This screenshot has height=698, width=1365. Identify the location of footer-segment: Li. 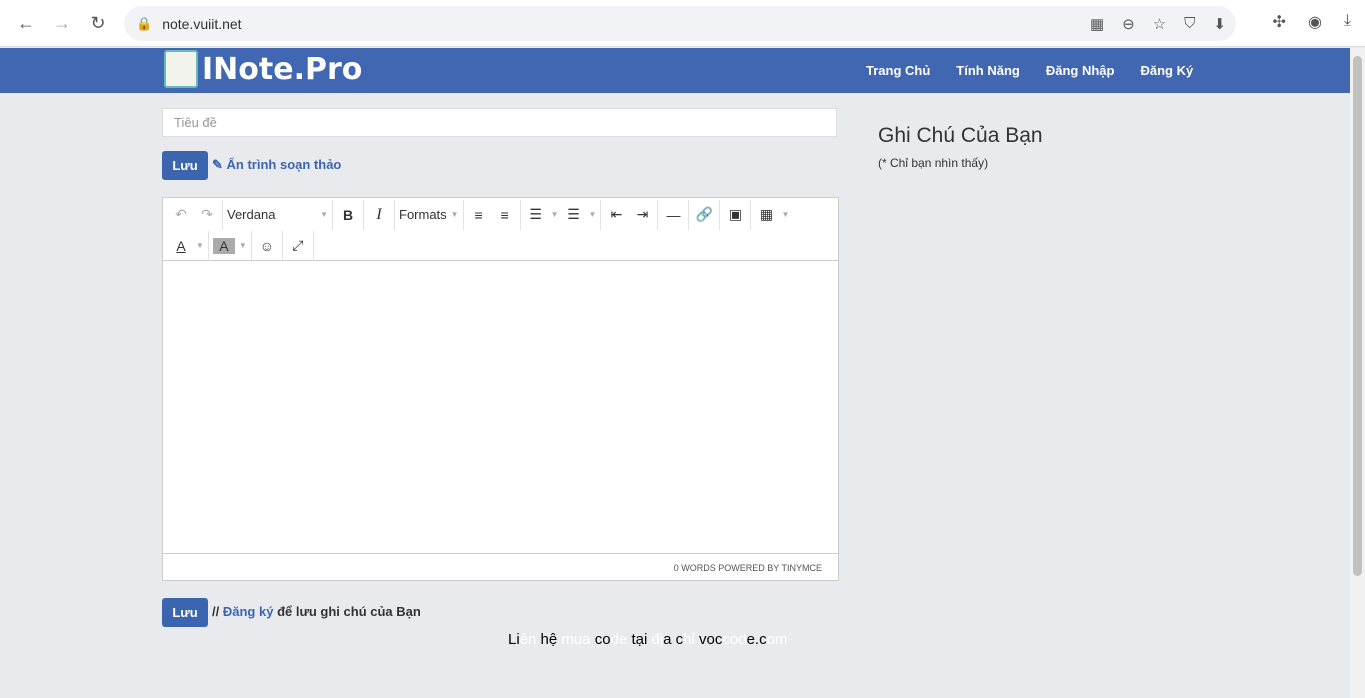
(514, 639).